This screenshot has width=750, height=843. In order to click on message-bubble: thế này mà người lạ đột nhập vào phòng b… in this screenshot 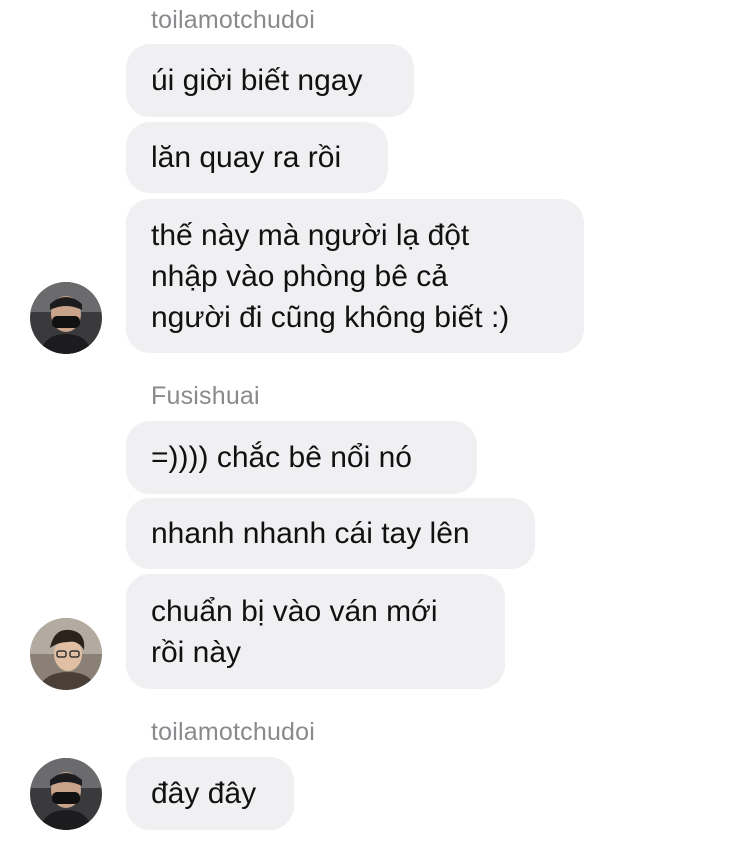, I will do `click(355, 276)`.